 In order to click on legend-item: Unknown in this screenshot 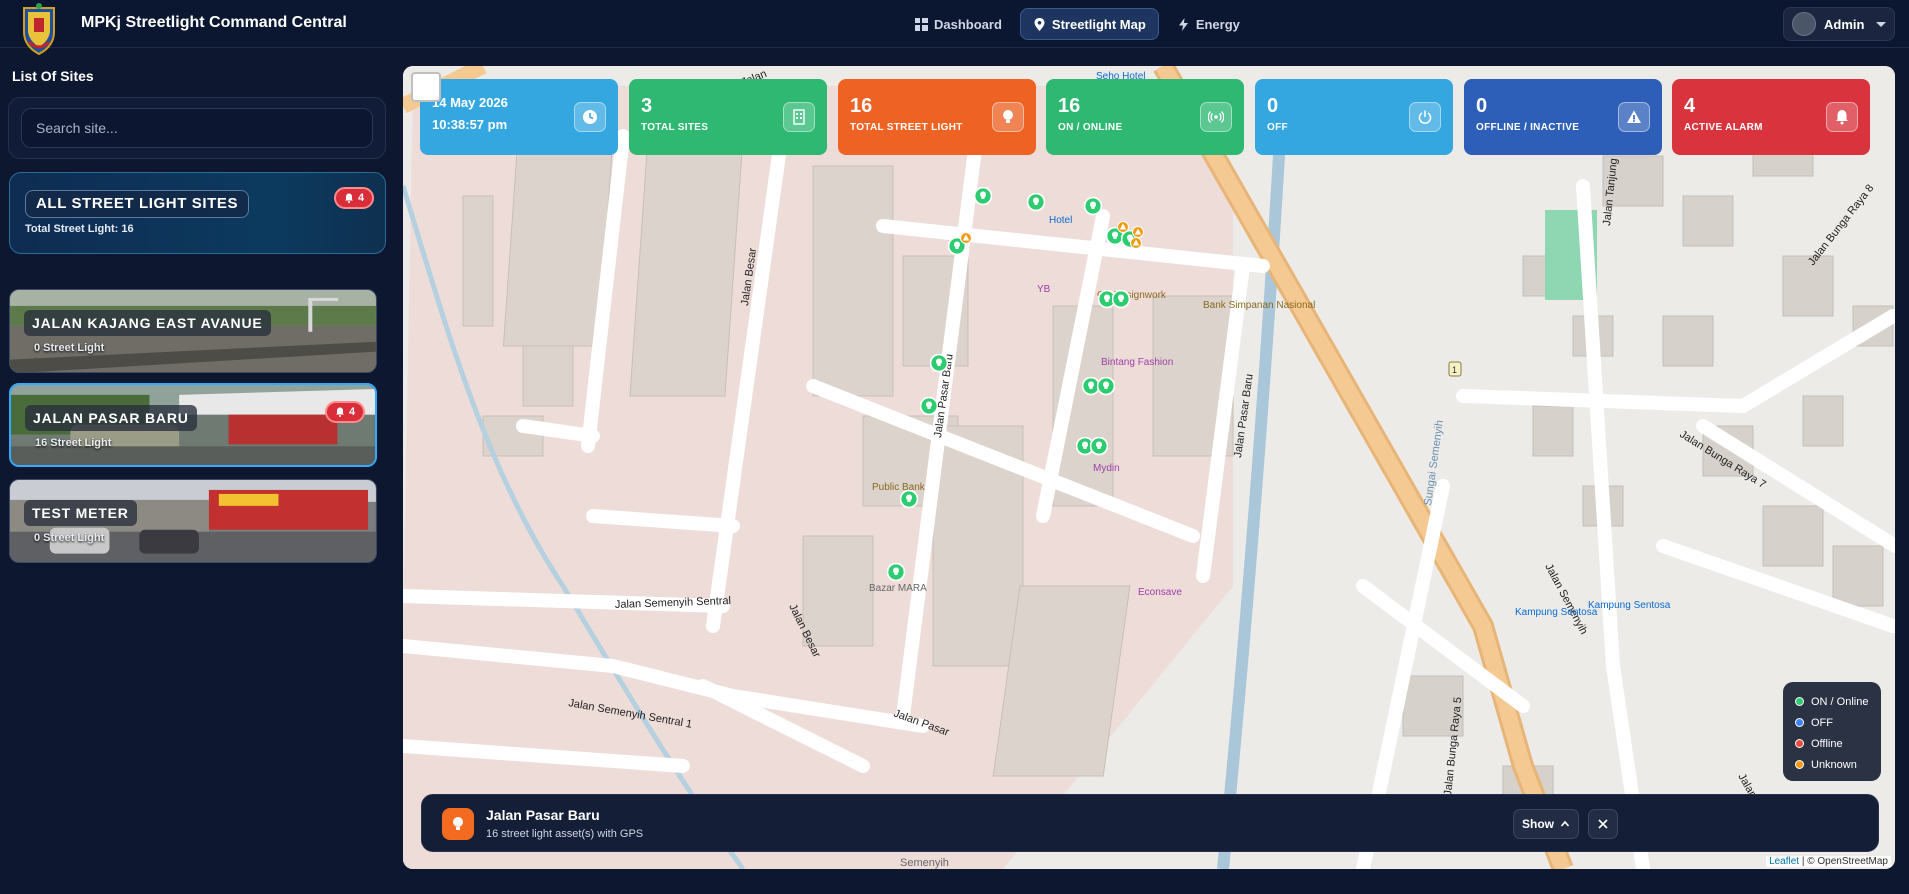, I will do `click(1832, 764)`.